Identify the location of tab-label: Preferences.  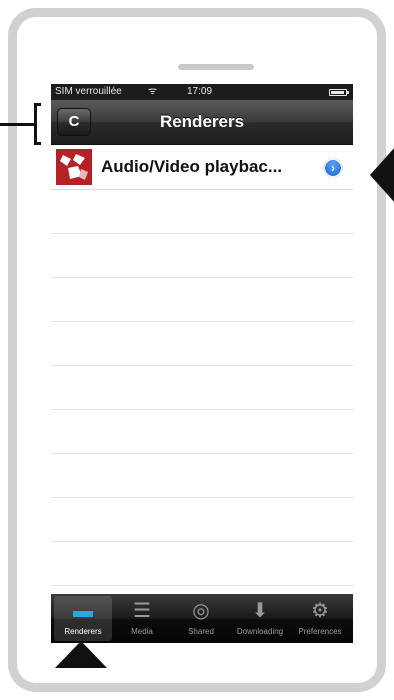
(320, 631).